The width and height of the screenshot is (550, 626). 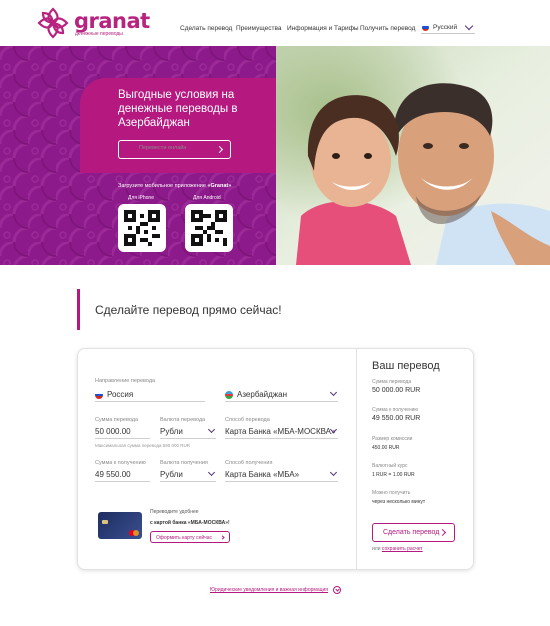 What do you see at coordinates (323, 28) in the screenshot?
I see `nav-item-info-tariffs: Информация и Тарифы` at bounding box center [323, 28].